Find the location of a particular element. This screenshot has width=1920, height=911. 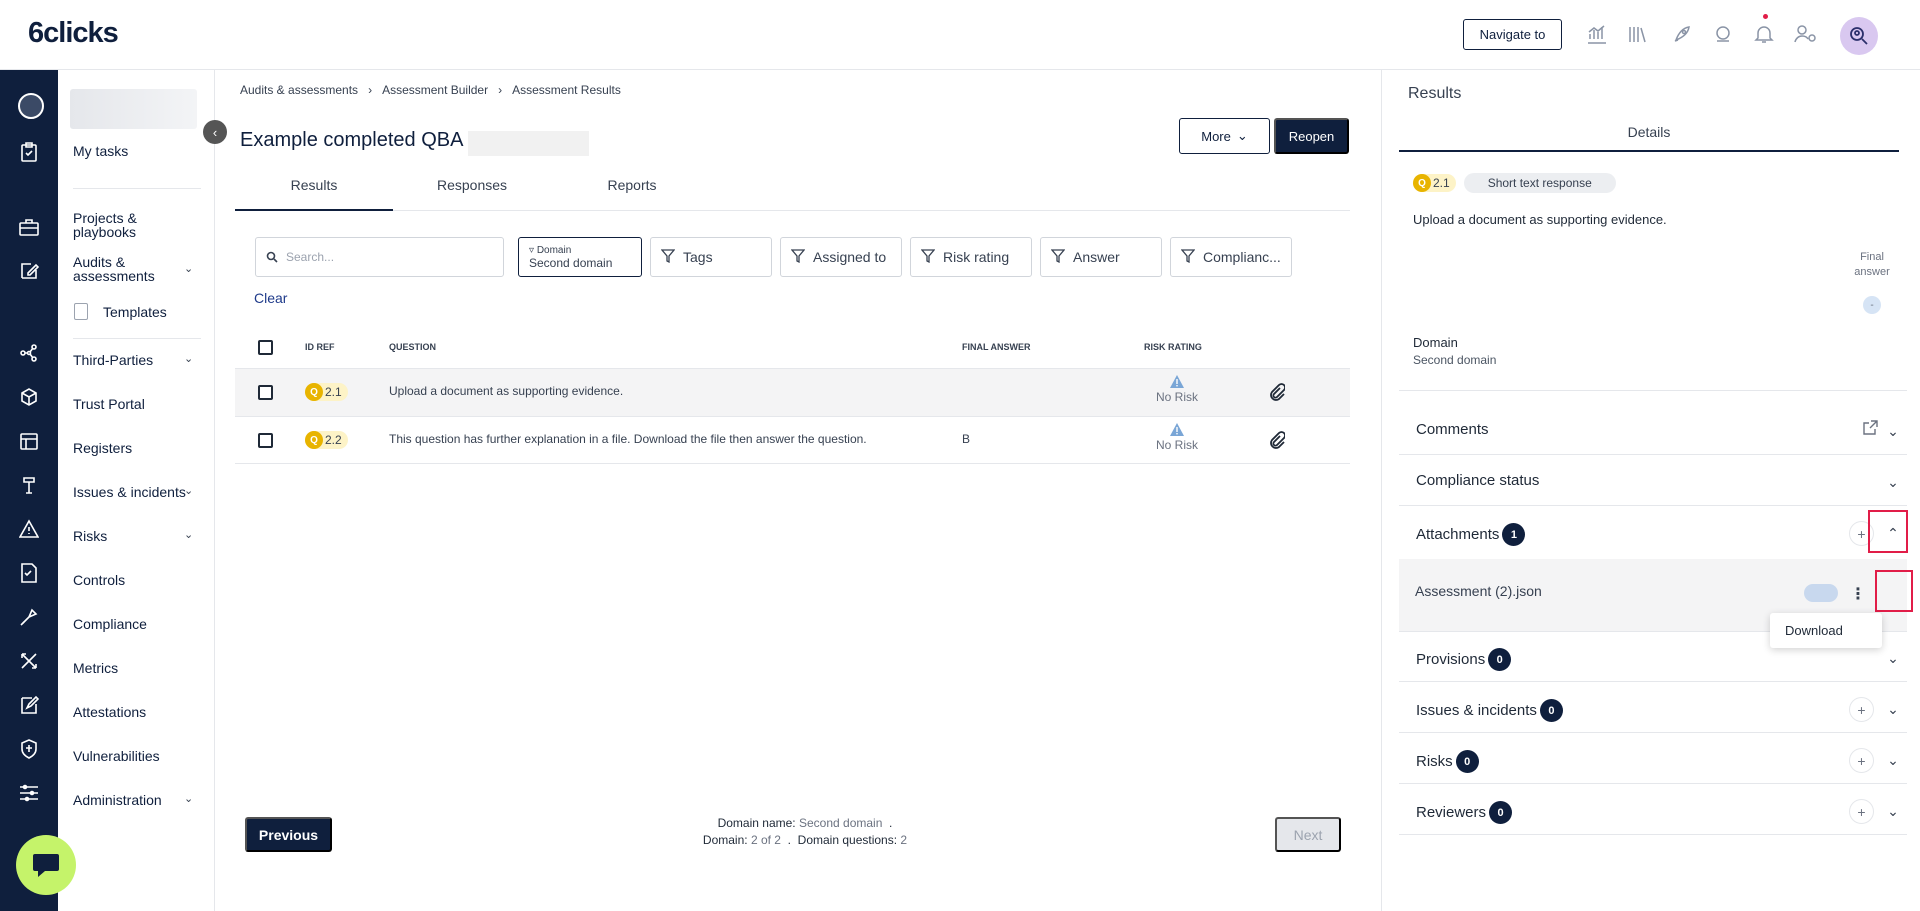

add-reviewer-button: + is located at coordinates (1861, 811).